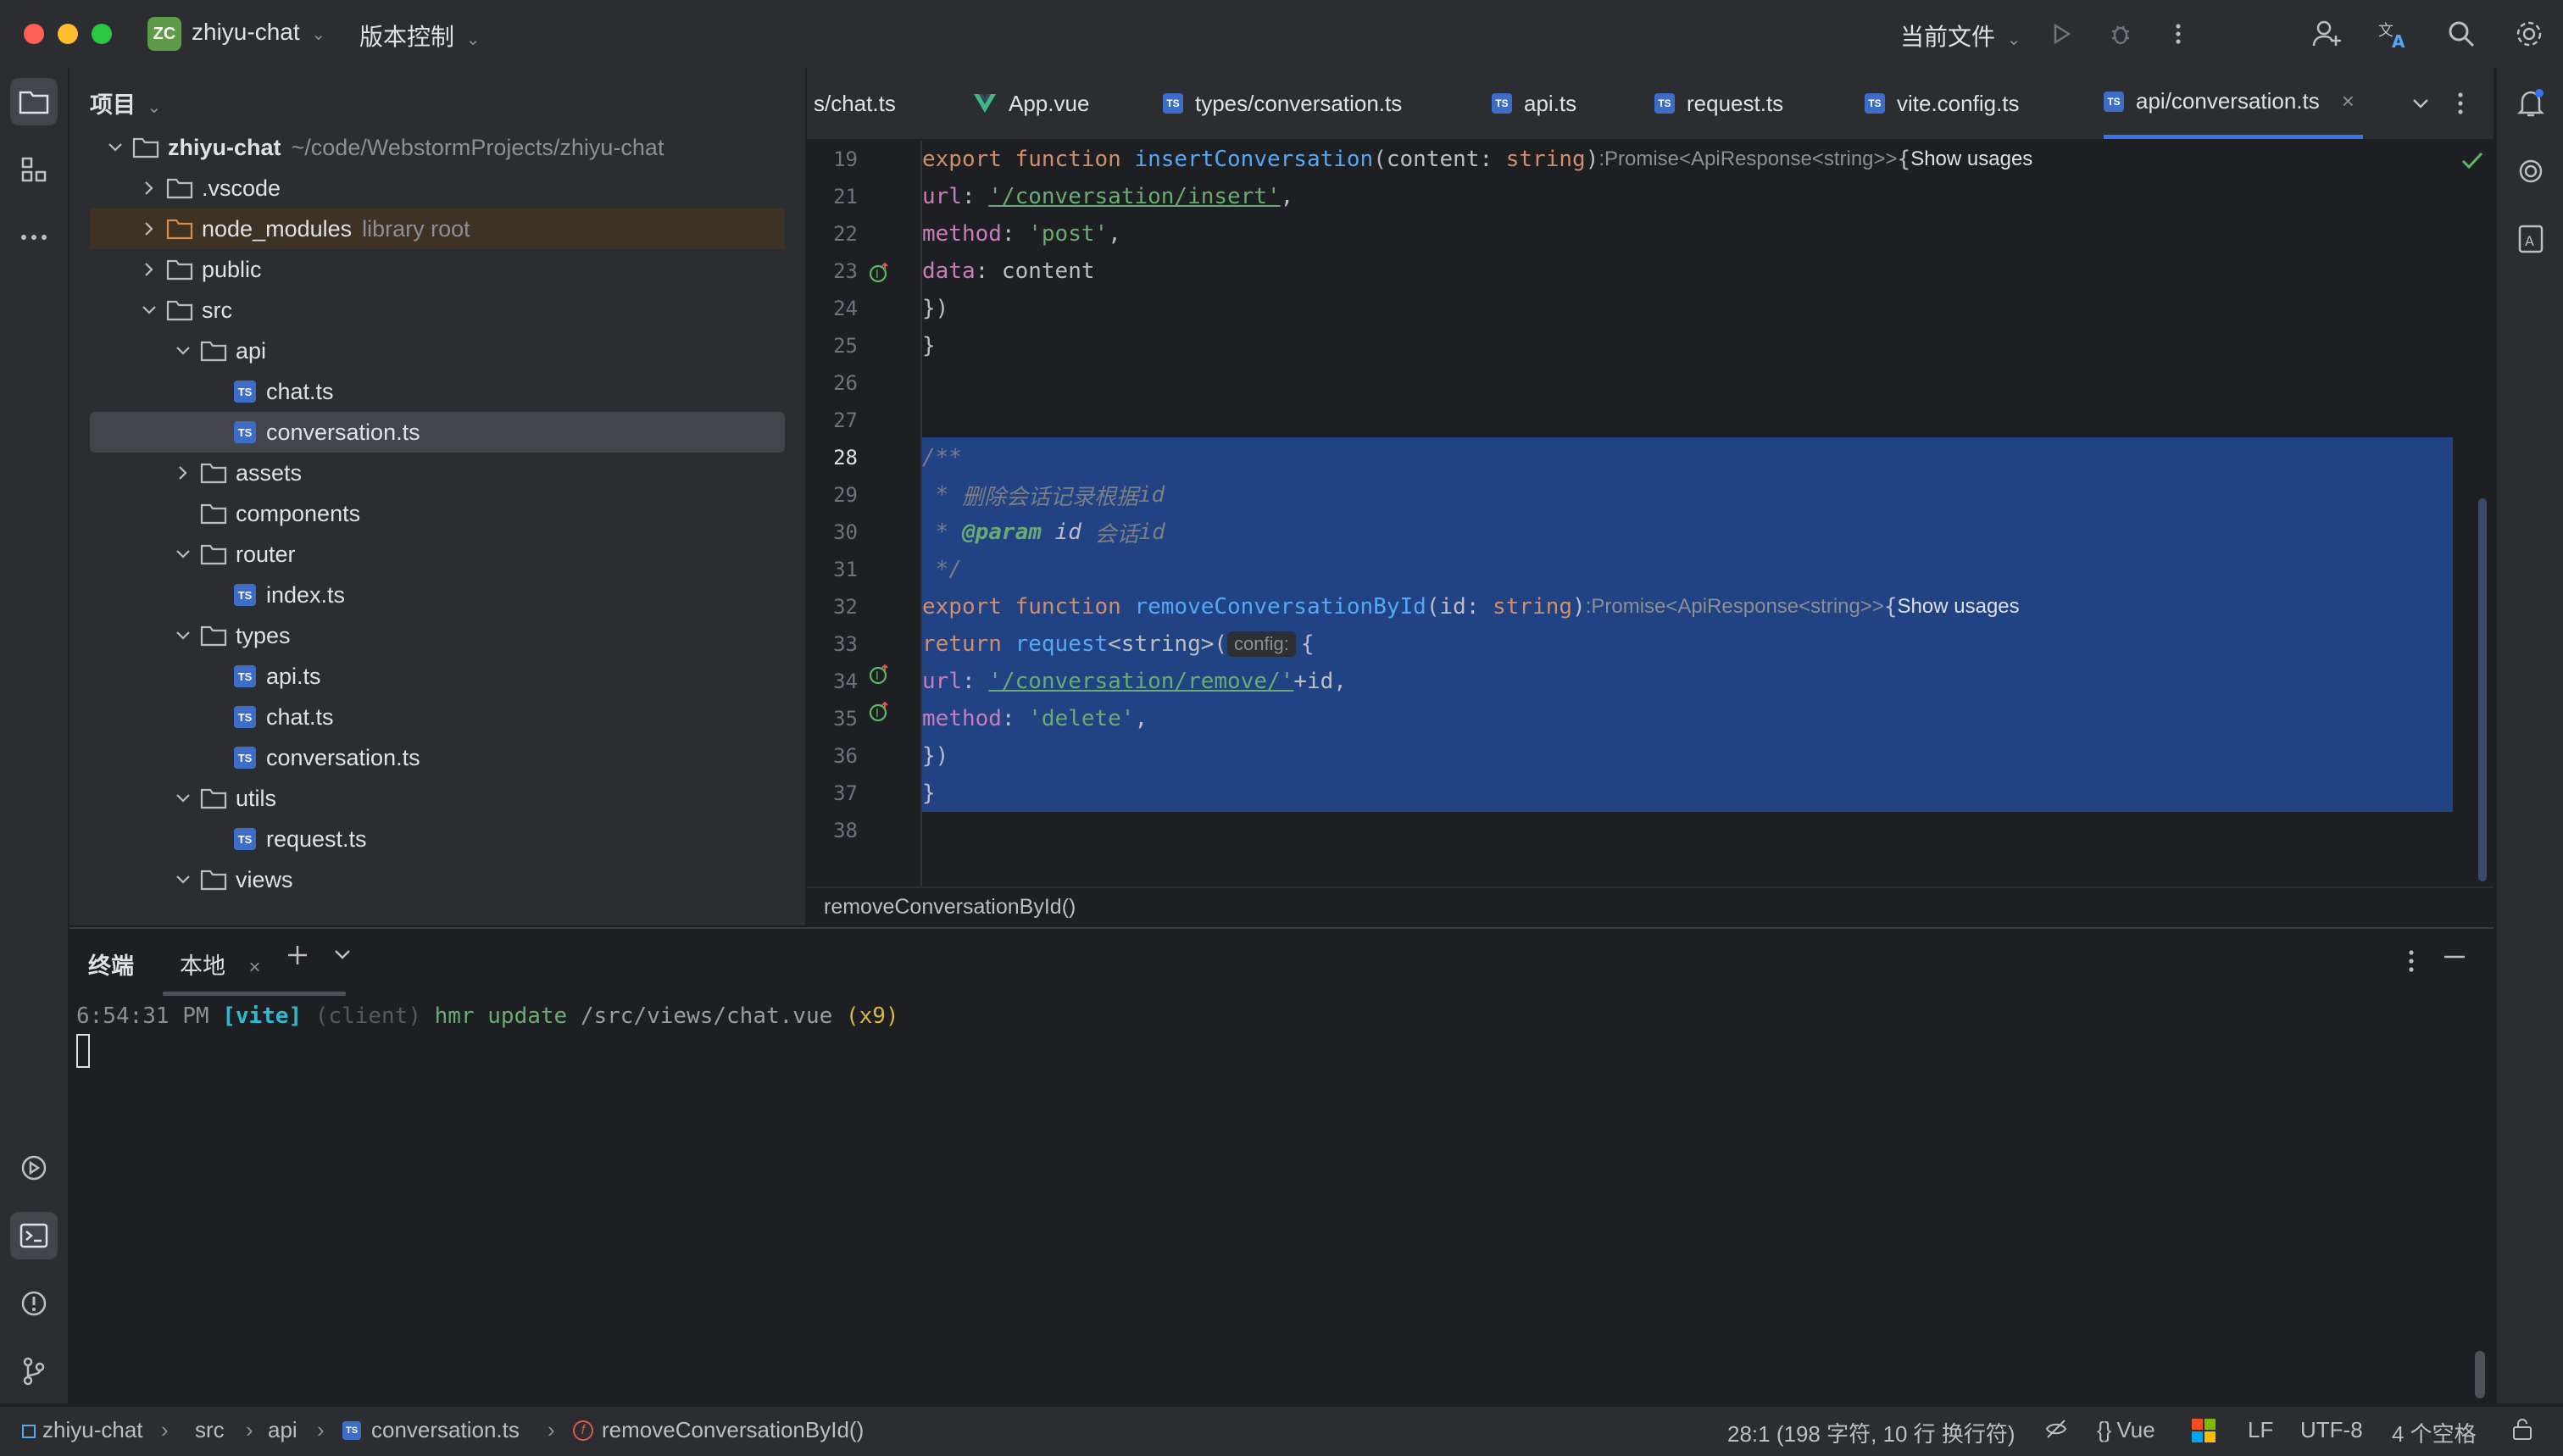 Image resolution: width=2563 pixels, height=1456 pixels. Describe the element at coordinates (1035, 718) in the screenshot. I see `code-line: method: 'delete',` at that location.